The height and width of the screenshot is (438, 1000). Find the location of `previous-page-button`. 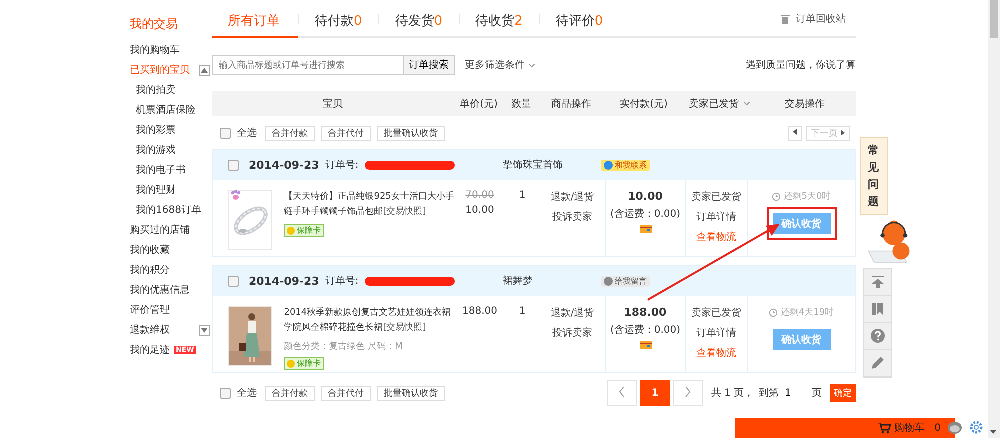

previous-page-button is located at coordinates (795, 133).